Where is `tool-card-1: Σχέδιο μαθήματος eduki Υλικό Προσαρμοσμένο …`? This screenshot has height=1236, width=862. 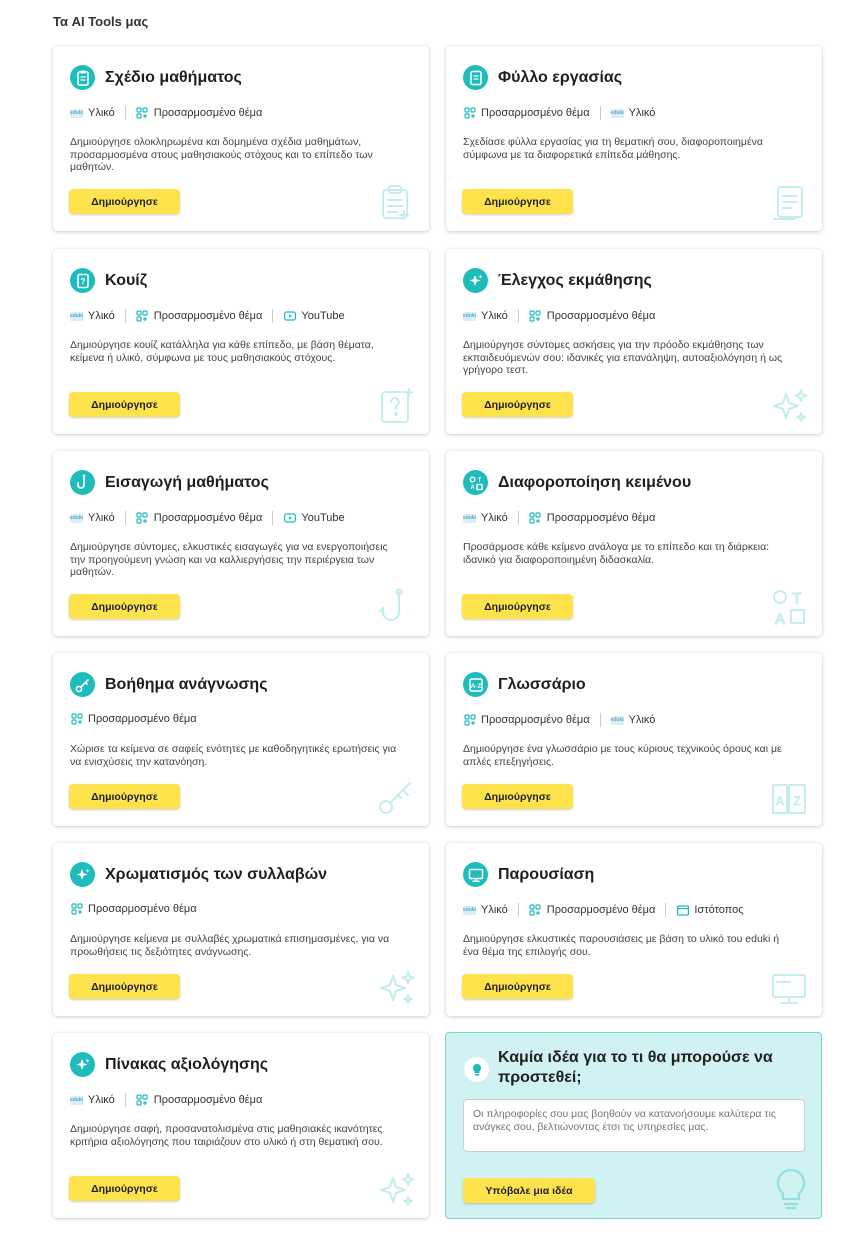 tool-card-1: Σχέδιο μαθήματος eduki Υλικό Προσαρμοσμένο … is located at coordinates (241, 138).